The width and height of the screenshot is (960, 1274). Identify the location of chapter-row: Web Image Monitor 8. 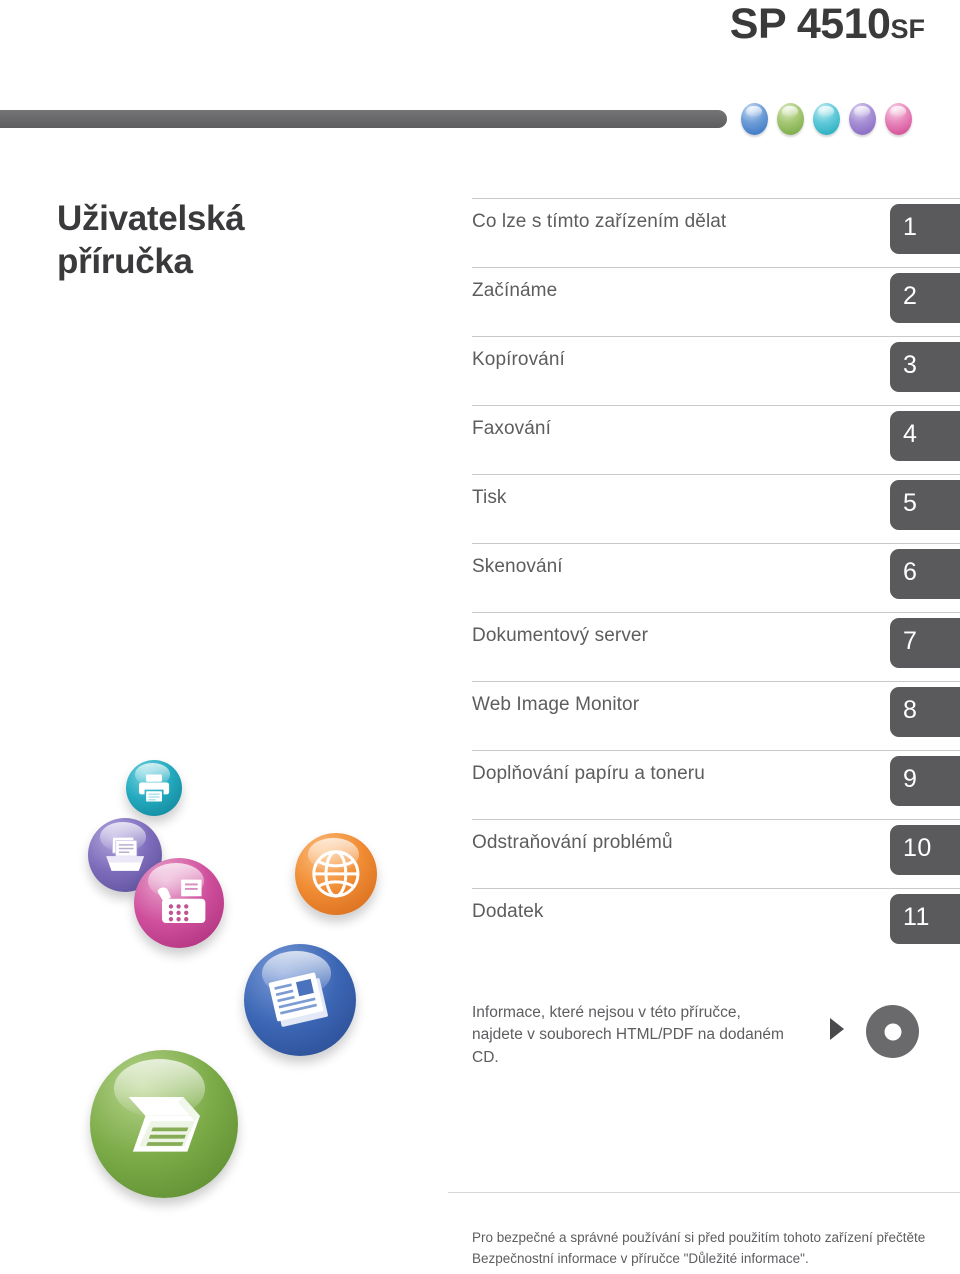
(716, 715).